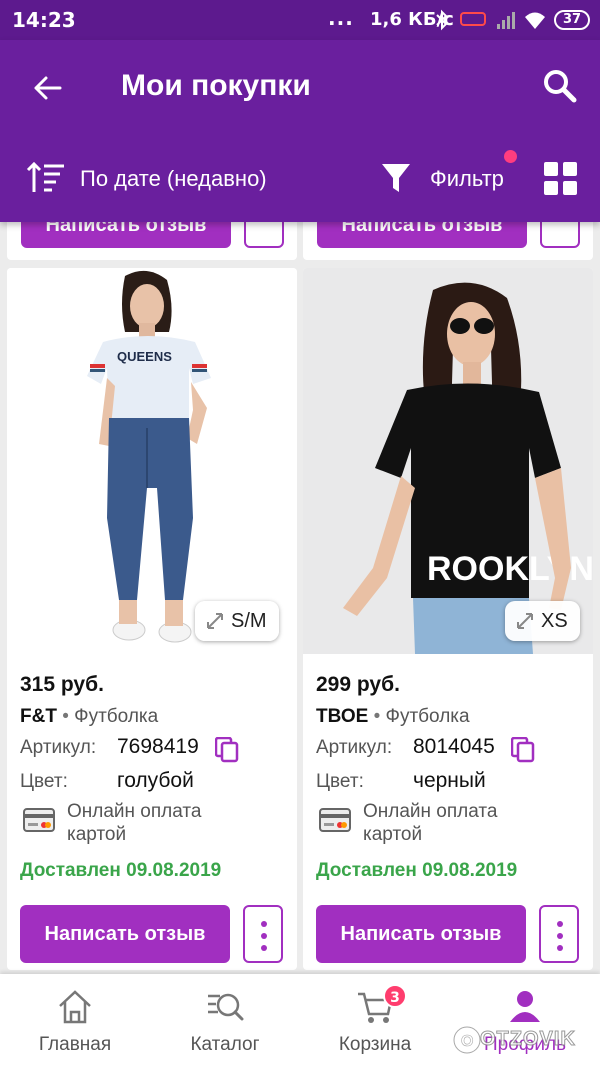  I want to click on wifi-icon, so click(535, 20).